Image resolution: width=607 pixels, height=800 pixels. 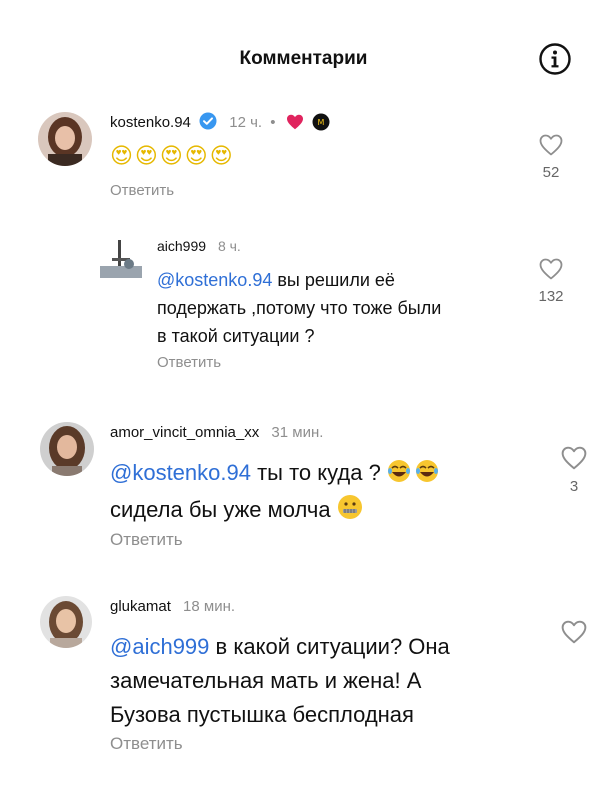 What do you see at coordinates (209, 606) in the screenshot?
I see `timestamp: 18 мин.` at bounding box center [209, 606].